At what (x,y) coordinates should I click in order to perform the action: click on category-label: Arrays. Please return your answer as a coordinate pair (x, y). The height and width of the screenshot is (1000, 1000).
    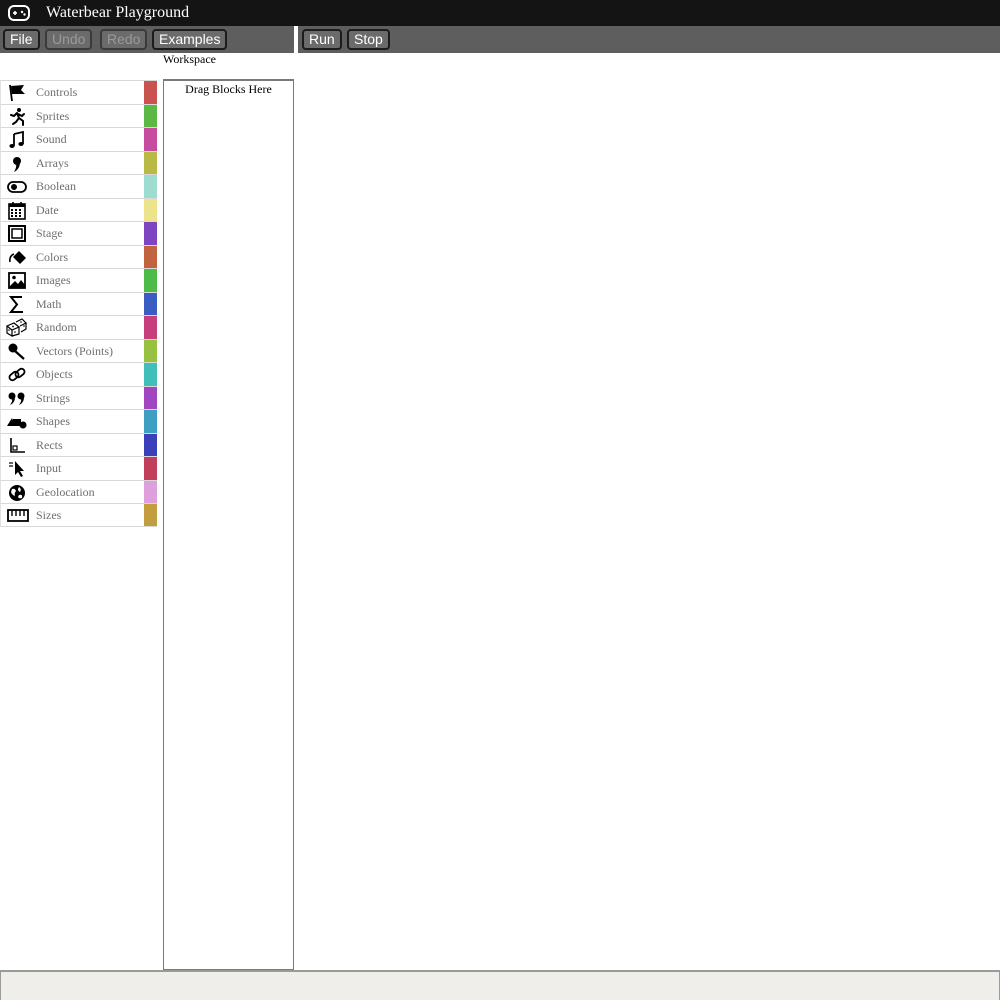
    Looking at the image, I should click on (52, 162).